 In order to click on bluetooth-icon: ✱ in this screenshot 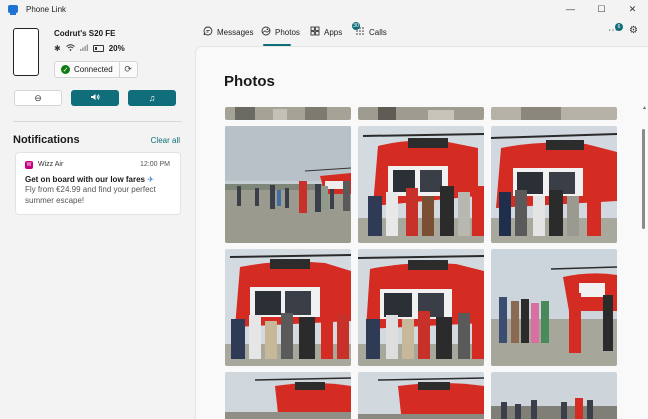, I will do `click(57, 48)`.